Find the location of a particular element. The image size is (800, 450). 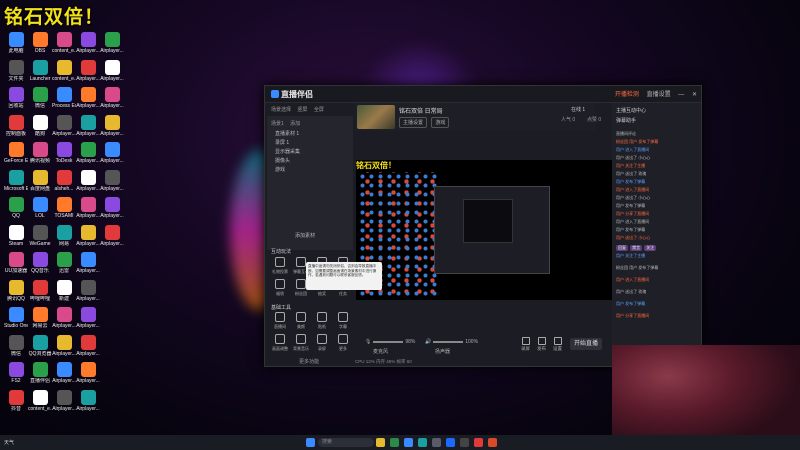

tool-button: 画面调整 is located at coordinates (280, 343).